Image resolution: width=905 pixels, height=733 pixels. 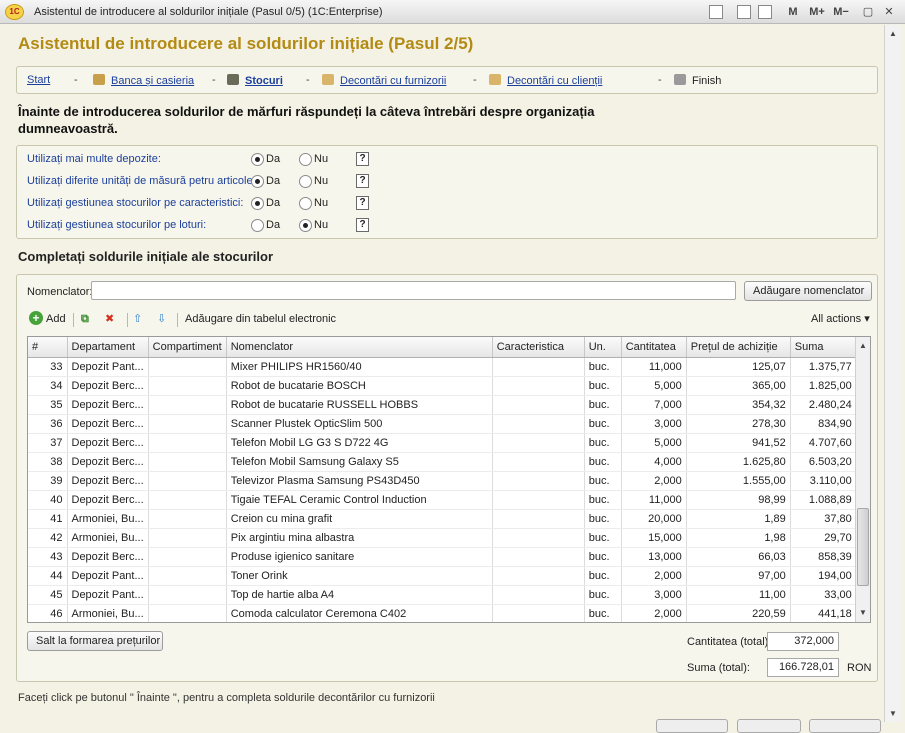 I want to click on table-cell: 1.555,00, so click(x=738, y=481).